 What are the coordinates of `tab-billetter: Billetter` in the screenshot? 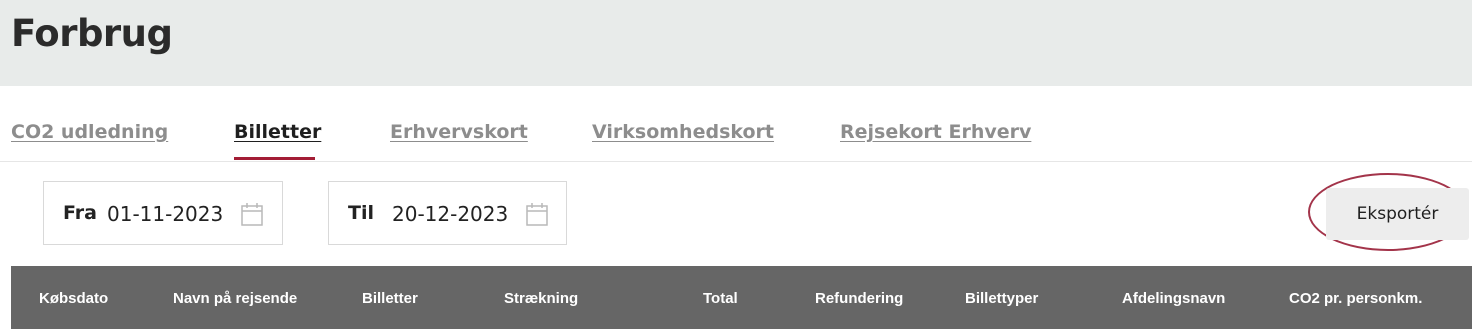 It's located at (277, 132).